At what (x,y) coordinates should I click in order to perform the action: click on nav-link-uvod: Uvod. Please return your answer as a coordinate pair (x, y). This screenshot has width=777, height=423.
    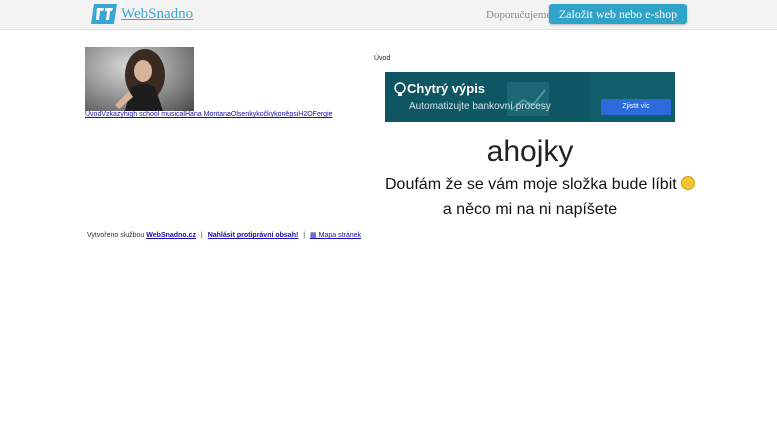
    Looking at the image, I should click on (93, 114).